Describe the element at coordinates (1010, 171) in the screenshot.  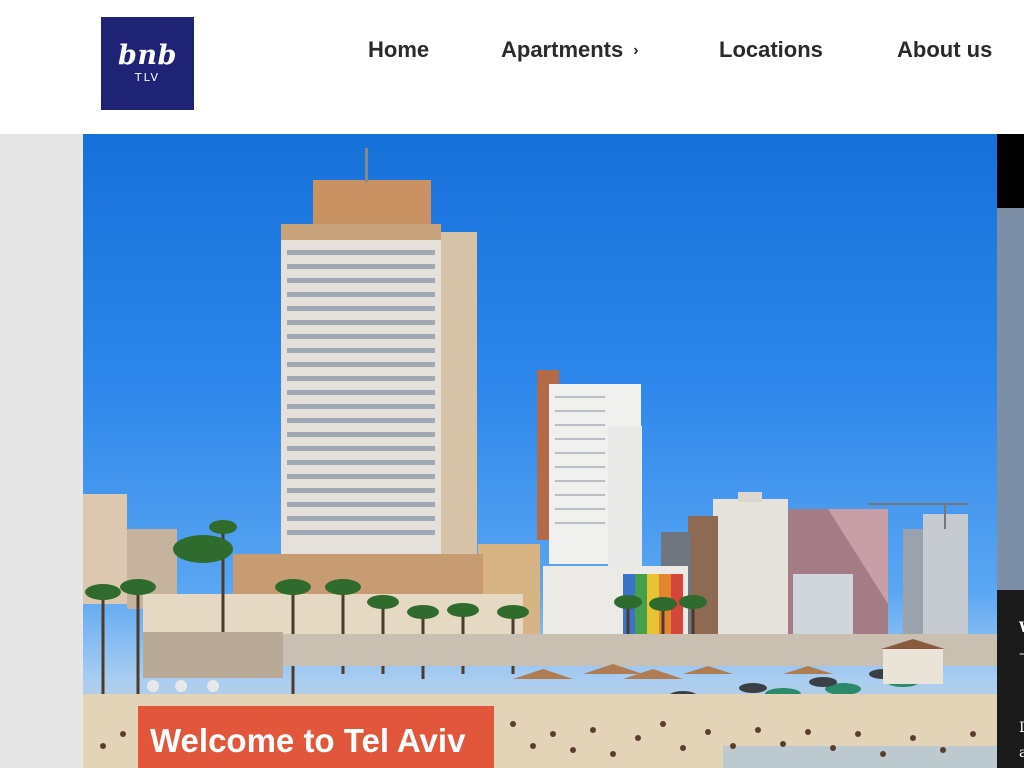
I see `next-slide-top-band` at that location.